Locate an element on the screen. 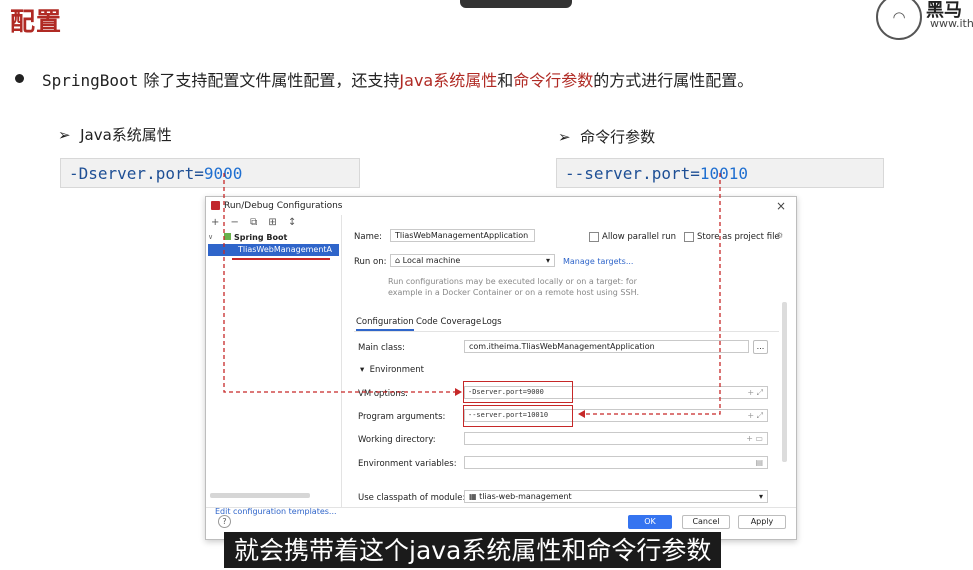 The width and height of the screenshot is (973, 570). right-arrowhead is located at coordinates (581, 414).